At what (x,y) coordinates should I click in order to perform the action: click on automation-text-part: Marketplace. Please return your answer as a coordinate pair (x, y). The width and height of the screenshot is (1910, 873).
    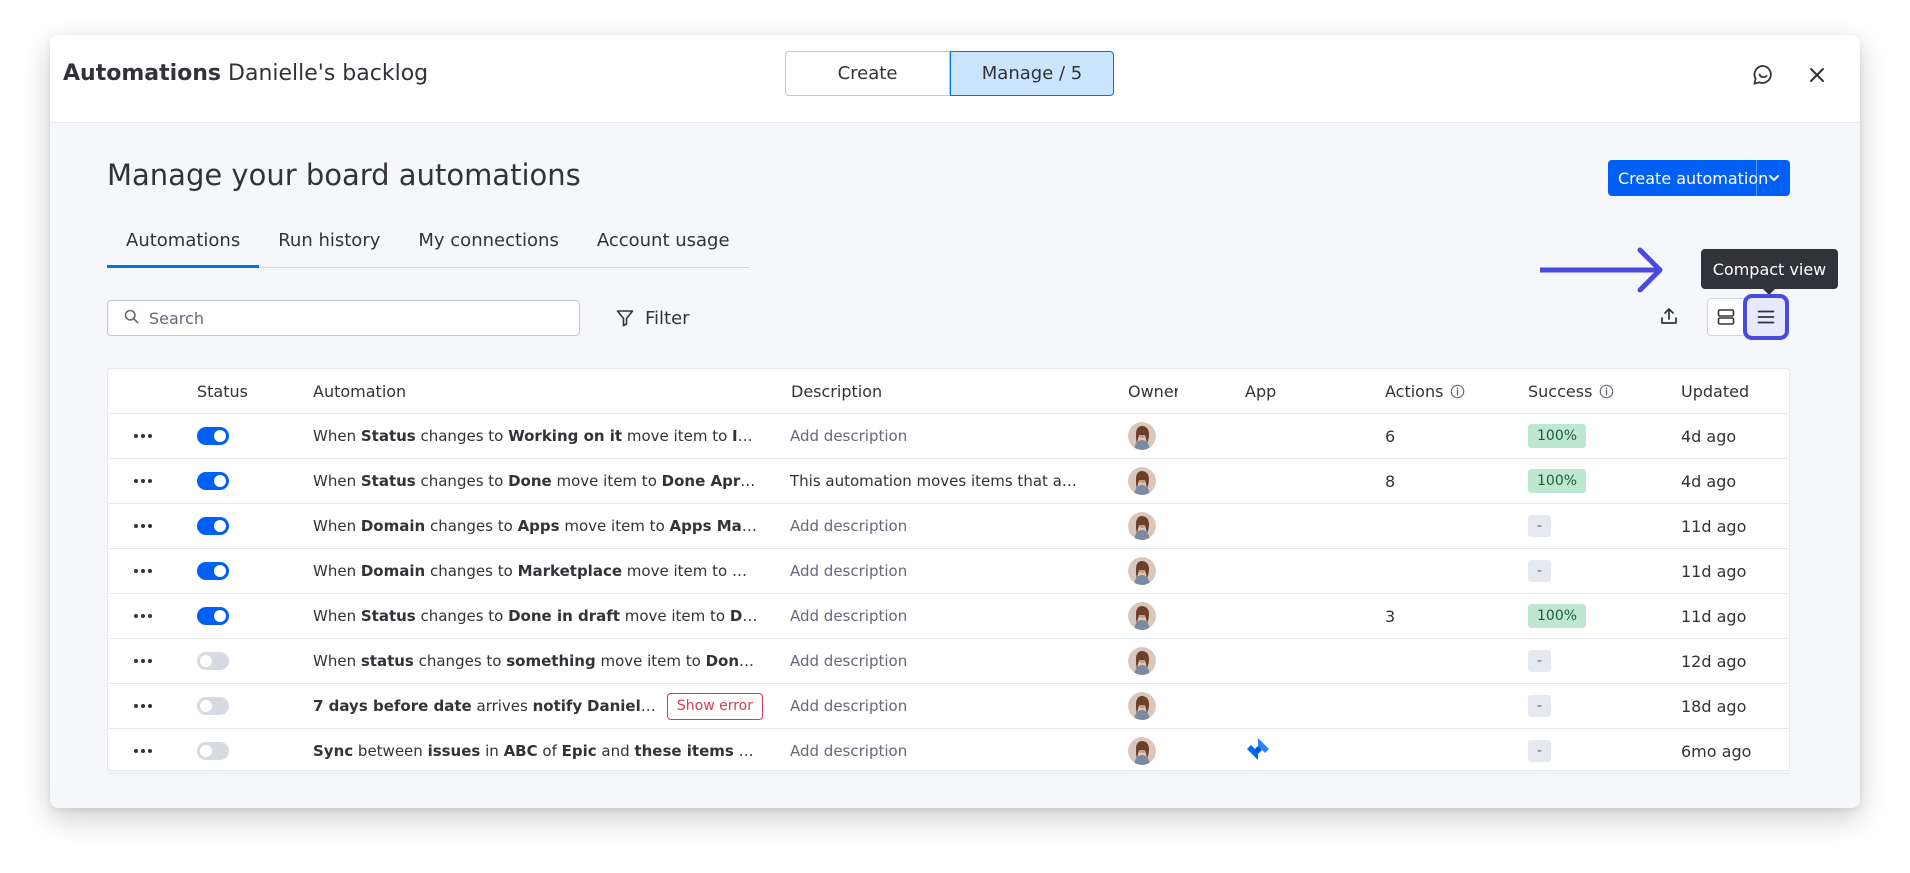
    Looking at the image, I should click on (570, 571).